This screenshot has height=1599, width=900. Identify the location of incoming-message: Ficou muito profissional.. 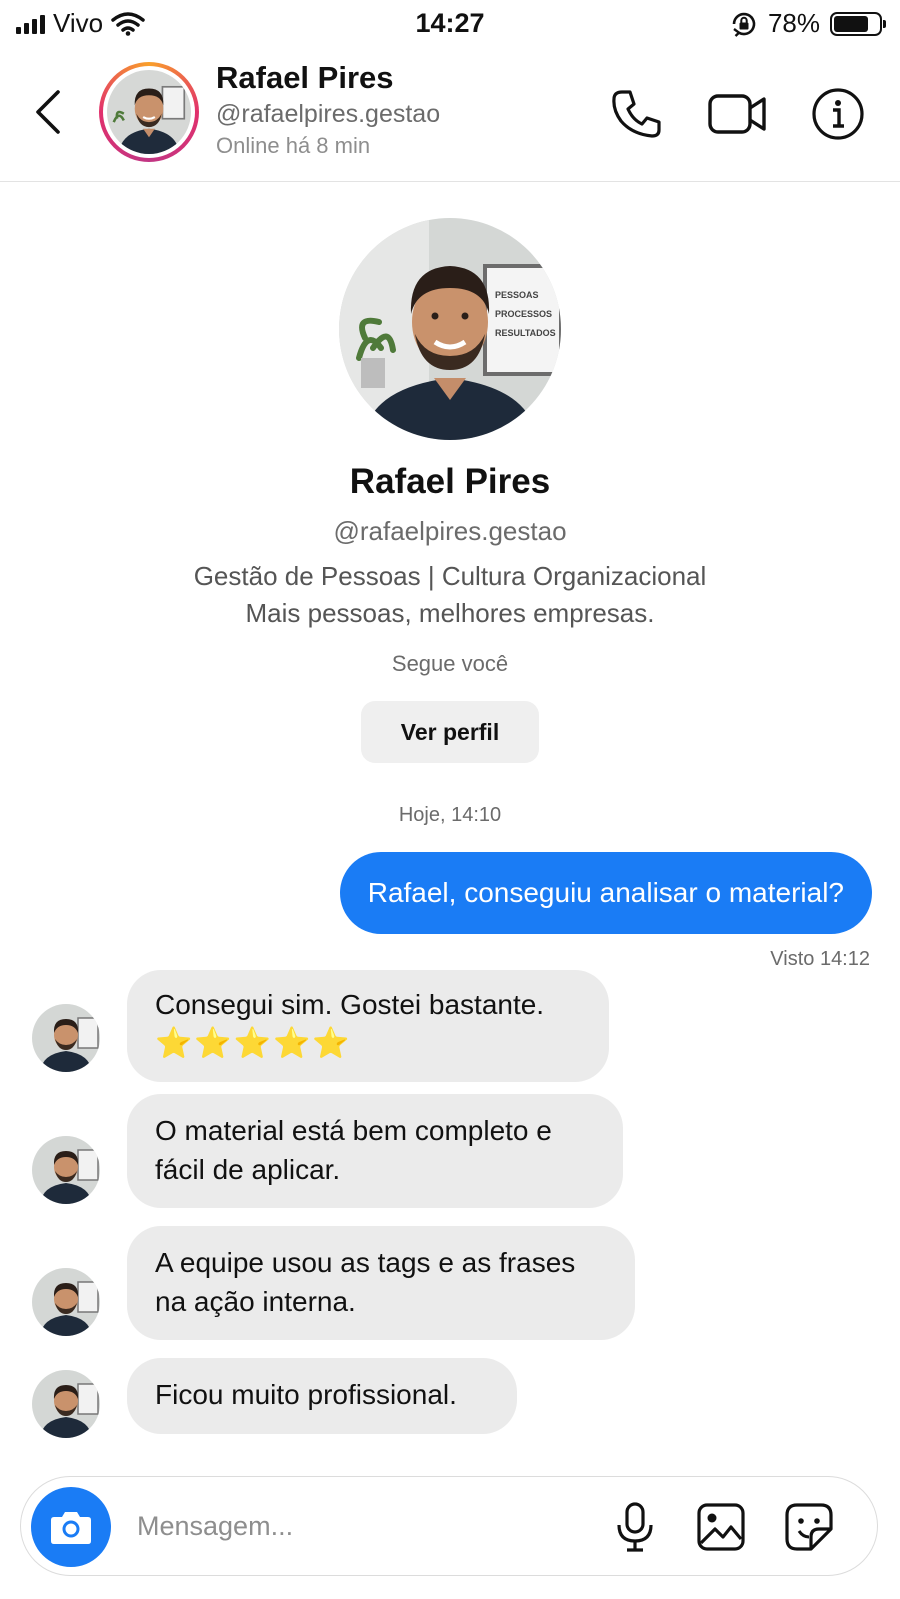
(322, 1396).